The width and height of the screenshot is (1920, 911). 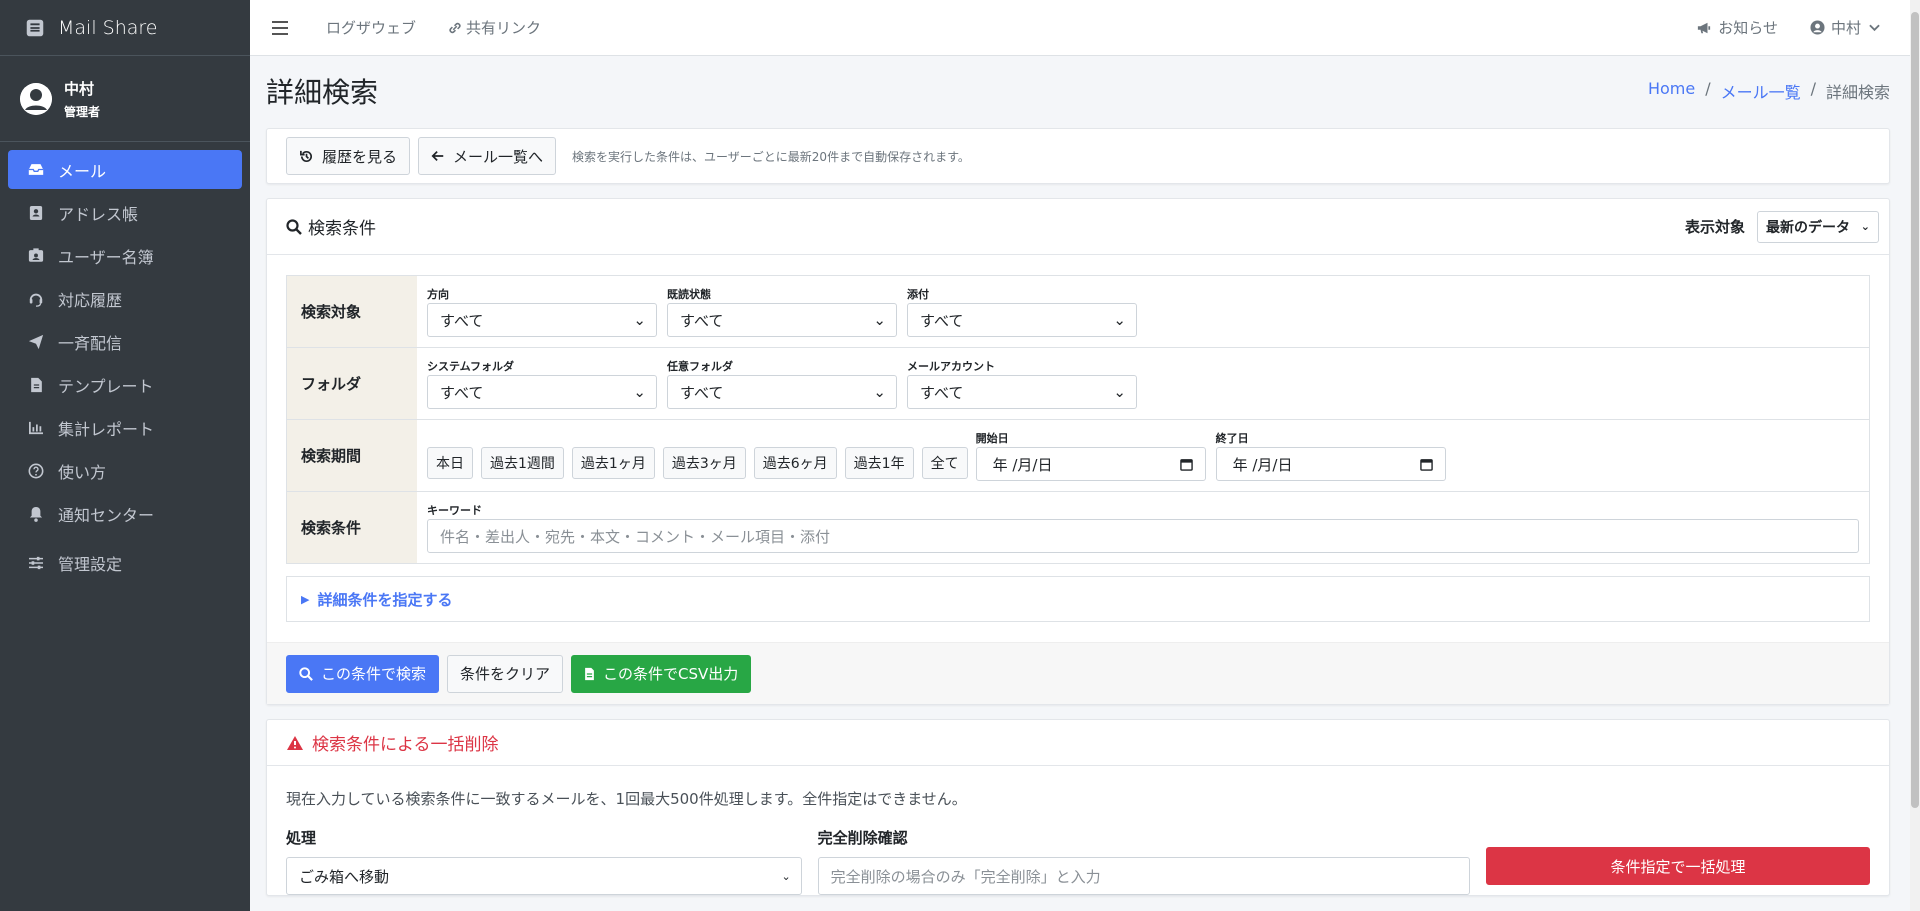 I want to click on system-folder-select: すべて ⌄, so click(x=542, y=392).